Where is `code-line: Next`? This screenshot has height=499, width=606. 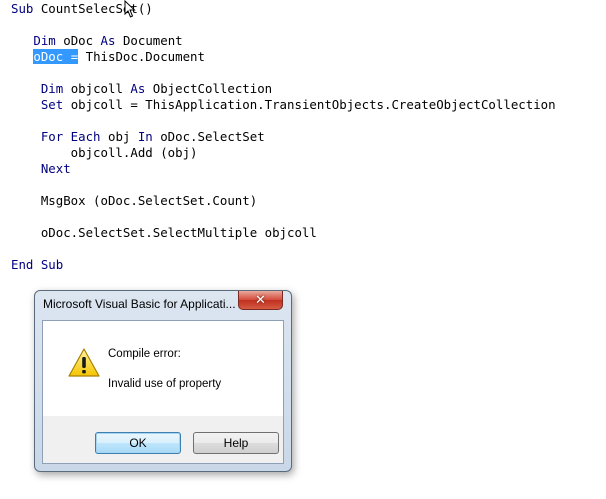 code-line: Next is located at coordinates (41, 169).